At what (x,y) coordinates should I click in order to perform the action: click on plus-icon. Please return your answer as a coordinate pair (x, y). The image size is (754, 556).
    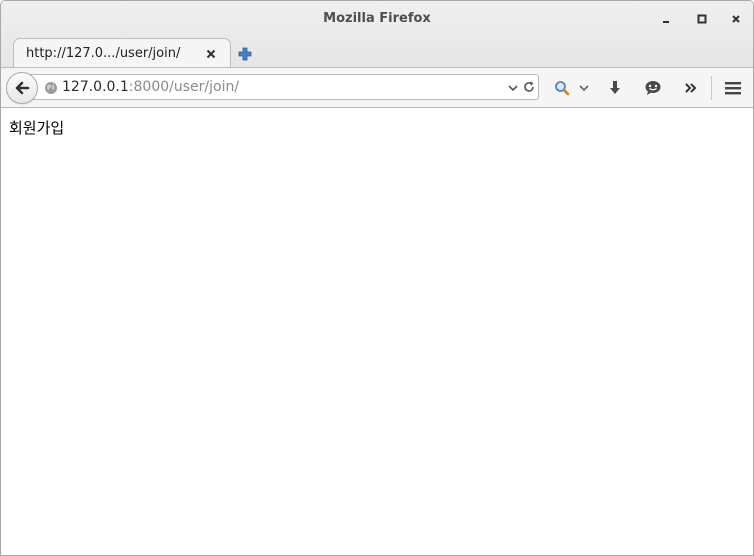
    Looking at the image, I should click on (245, 54).